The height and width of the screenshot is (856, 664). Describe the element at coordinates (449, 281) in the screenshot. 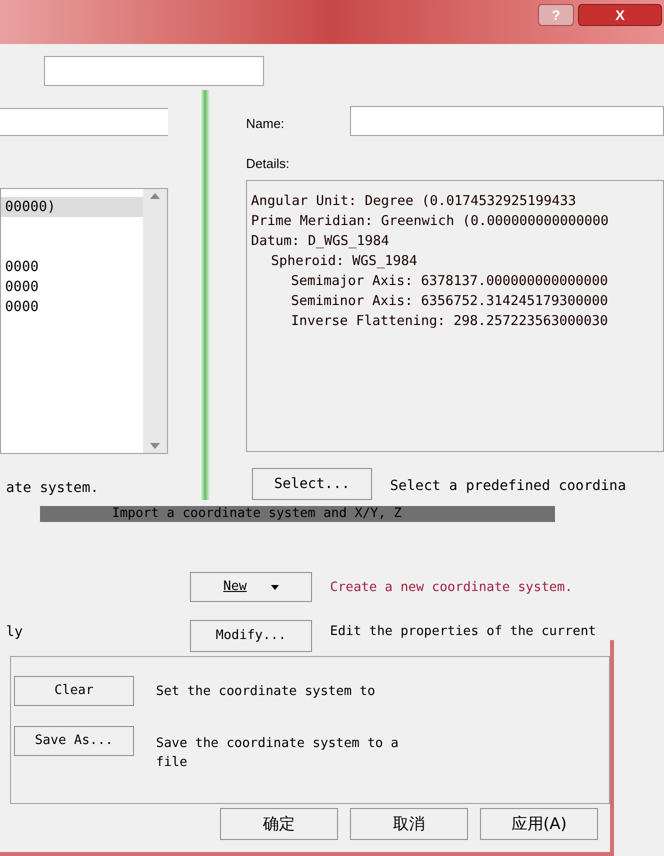

I see `detail-line: Semimajor Axis: 6378137.000000000000000` at that location.